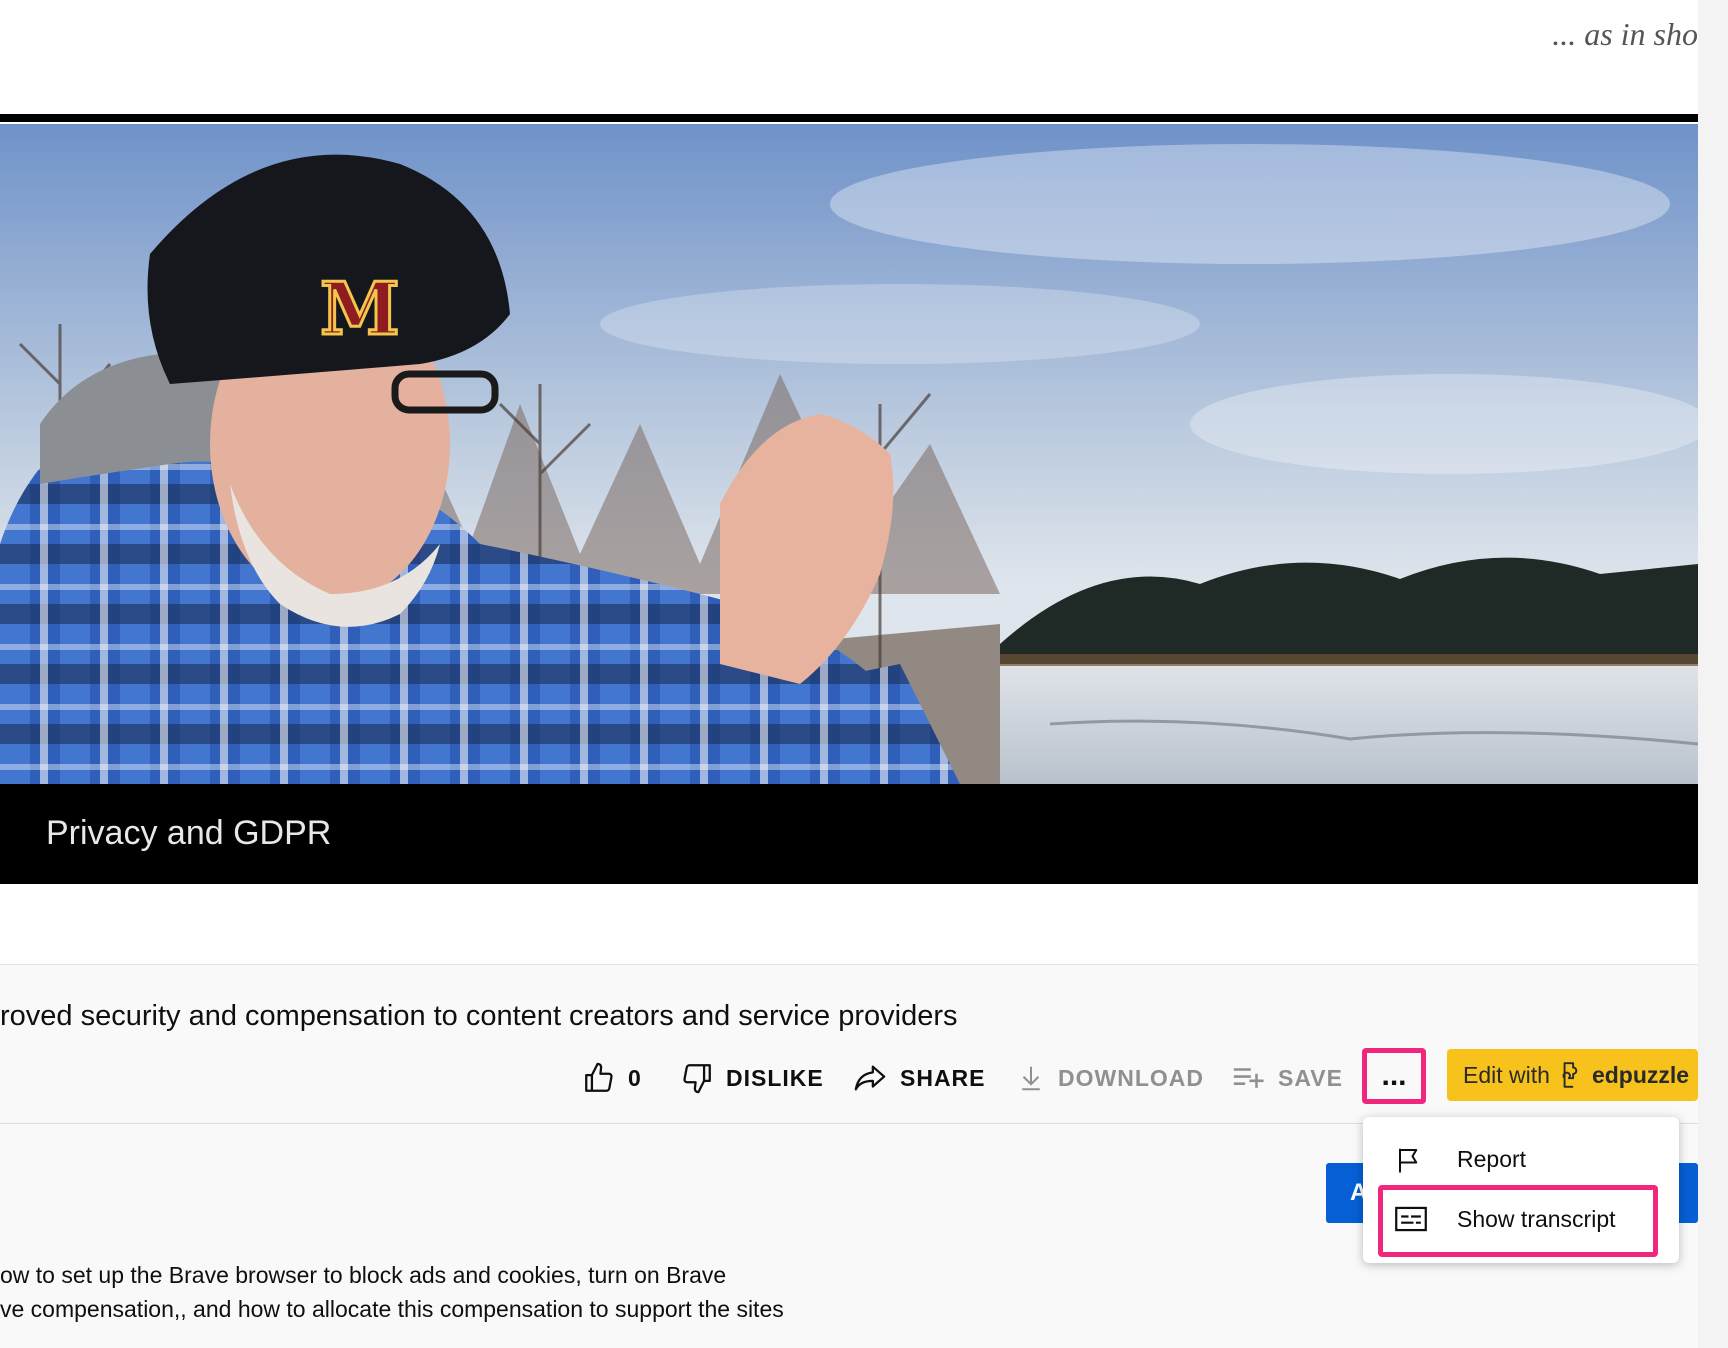 Image resolution: width=1728 pixels, height=1348 pixels. What do you see at coordinates (1521, 1190) in the screenshot?
I see `more-actions-menu: Report Show transcript` at bounding box center [1521, 1190].